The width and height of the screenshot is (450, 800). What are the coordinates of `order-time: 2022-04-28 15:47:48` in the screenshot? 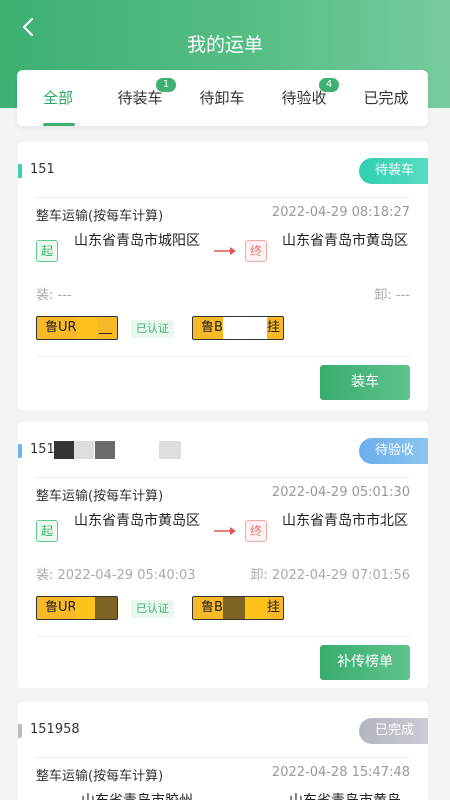 It's located at (340, 772).